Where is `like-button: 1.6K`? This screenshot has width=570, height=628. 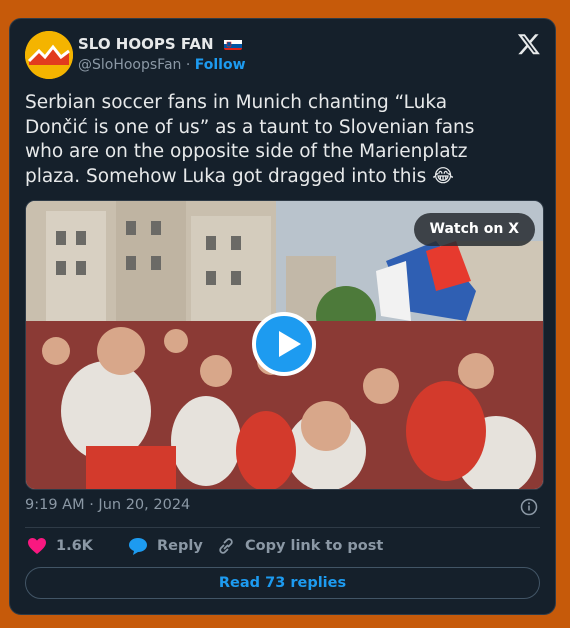
like-button: 1.6K is located at coordinates (60, 546).